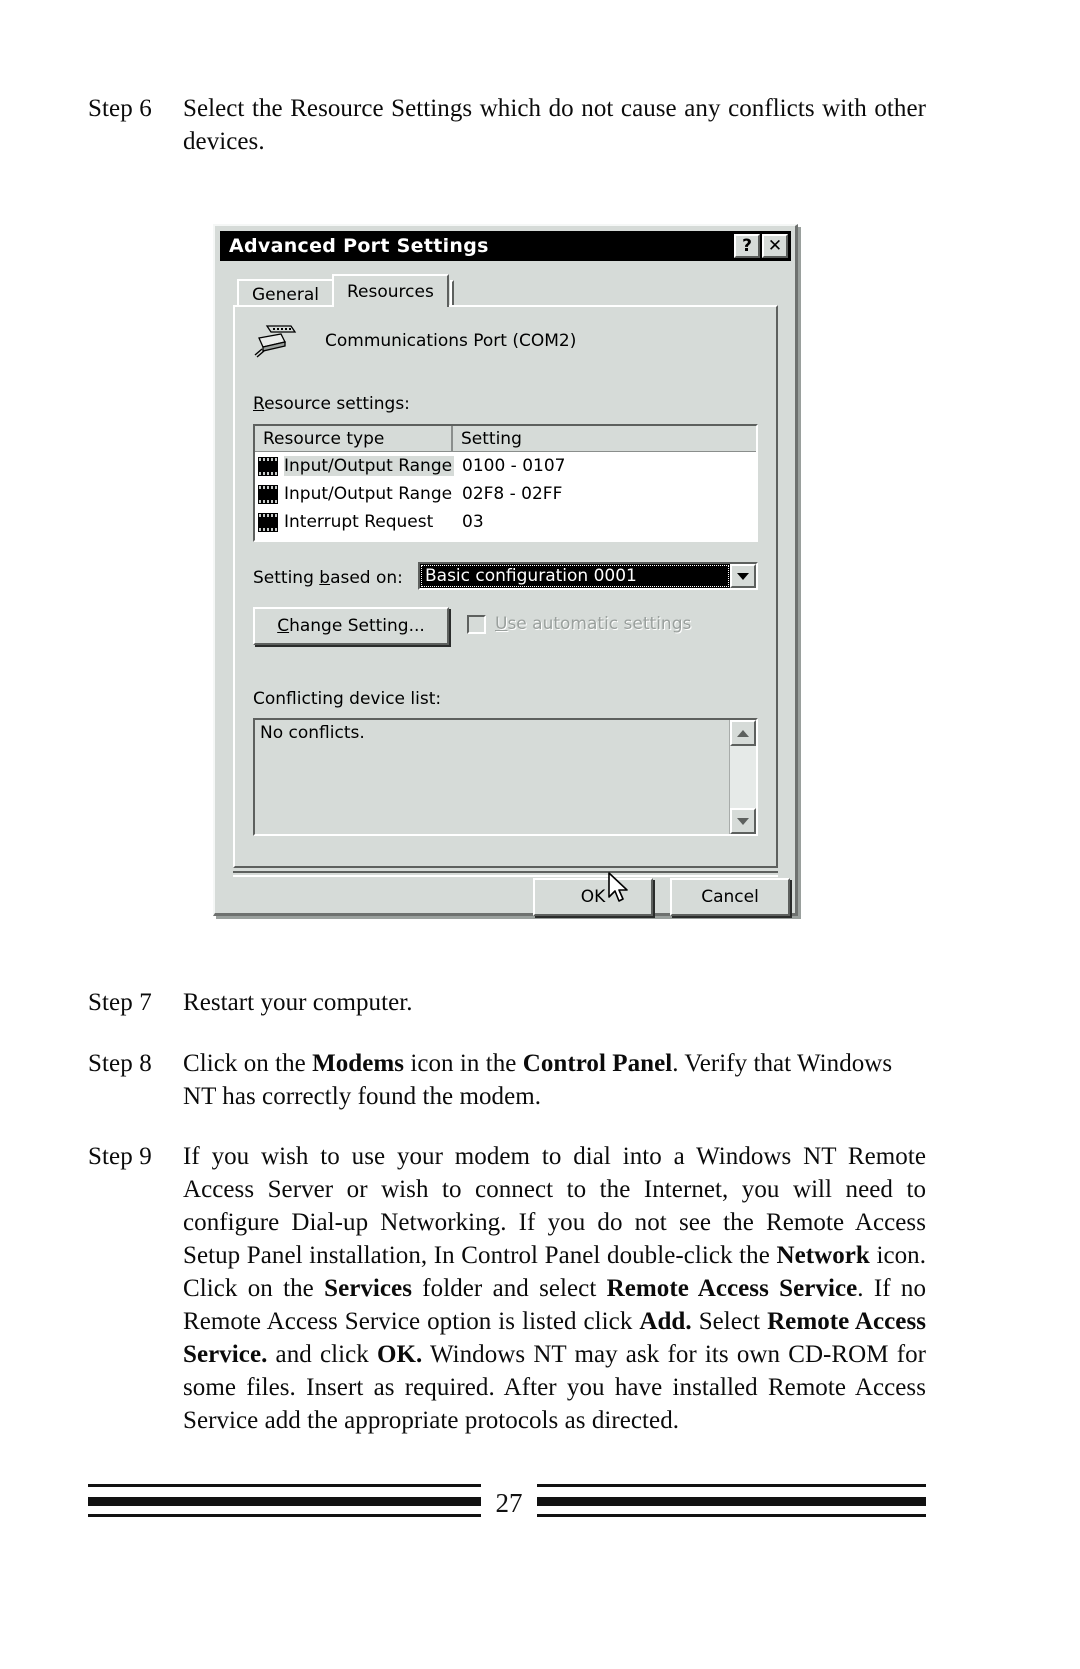 This screenshot has height=1669, width=1080. What do you see at coordinates (451, 341) in the screenshot?
I see `device-name: Communications Port (COM2)` at bounding box center [451, 341].